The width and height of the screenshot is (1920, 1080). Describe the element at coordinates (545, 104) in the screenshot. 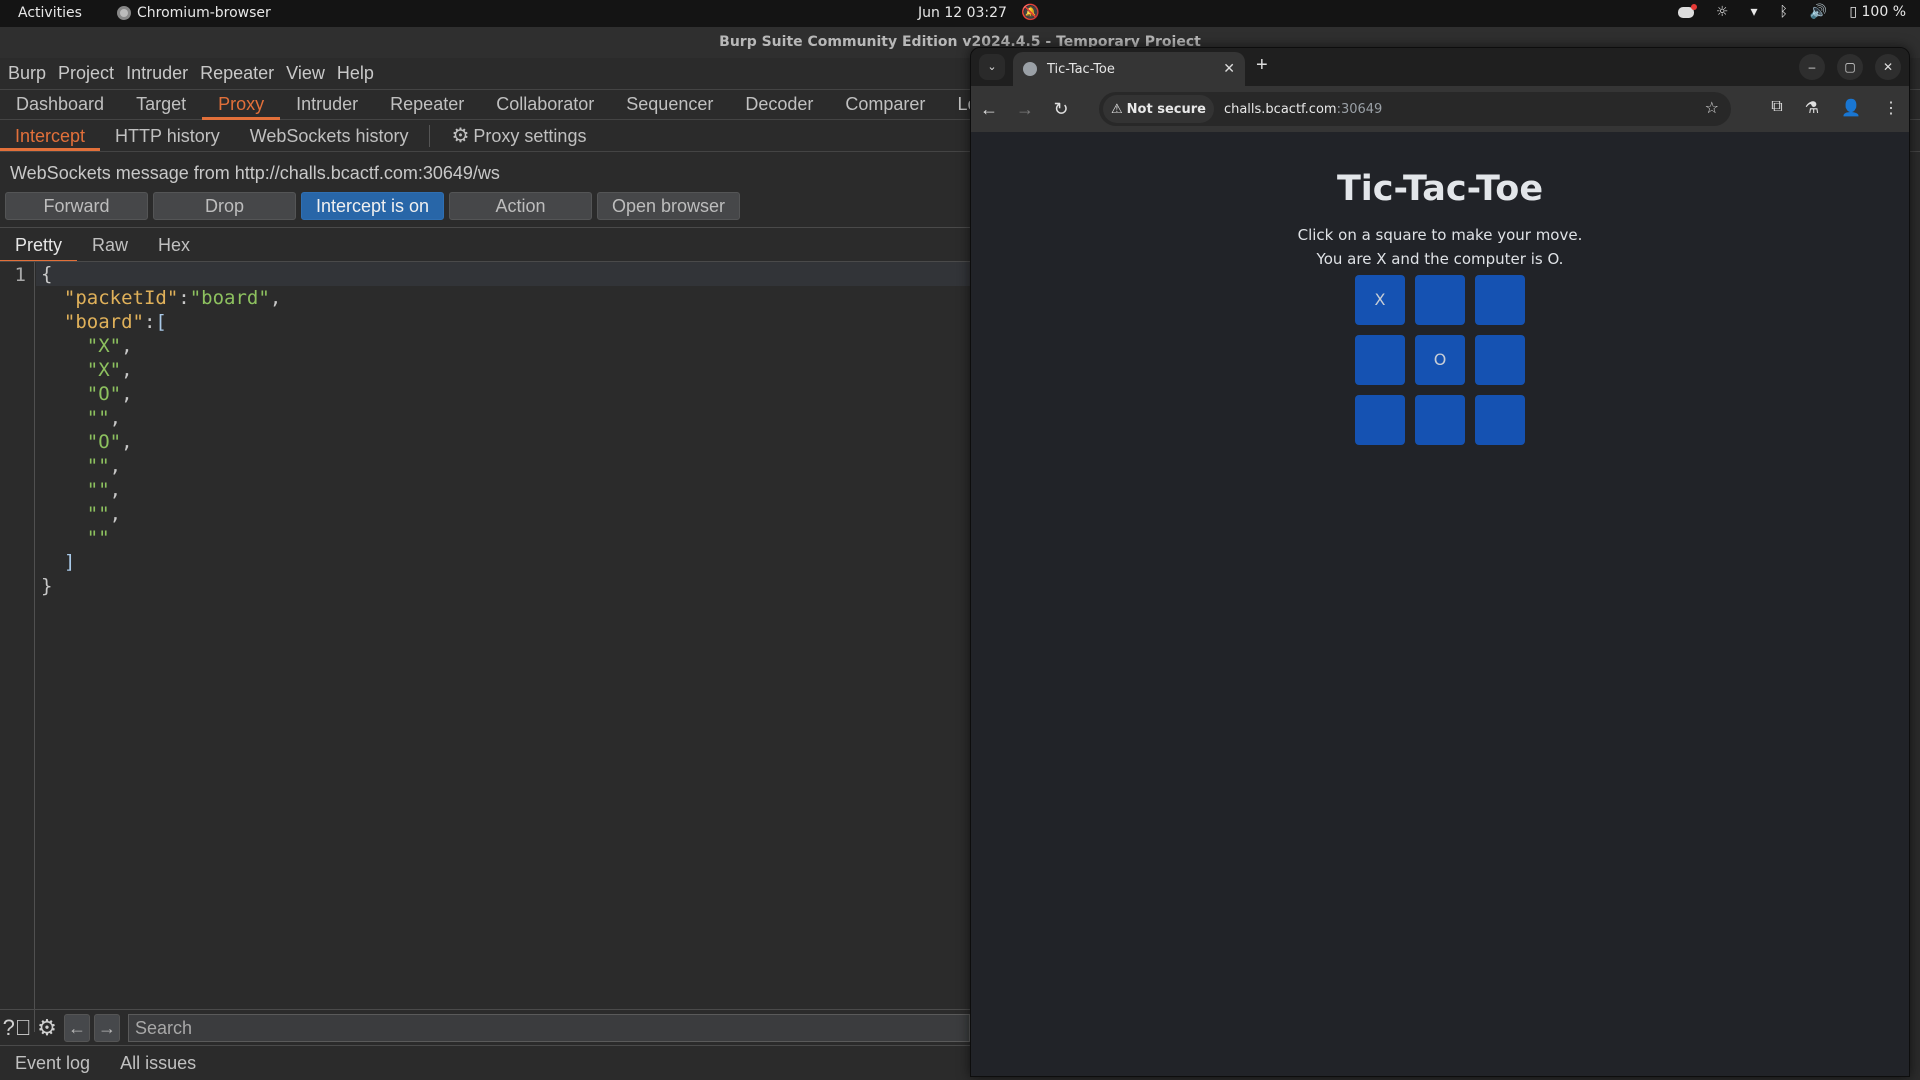

I see `tab-collaborator: Collaborator` at that location.